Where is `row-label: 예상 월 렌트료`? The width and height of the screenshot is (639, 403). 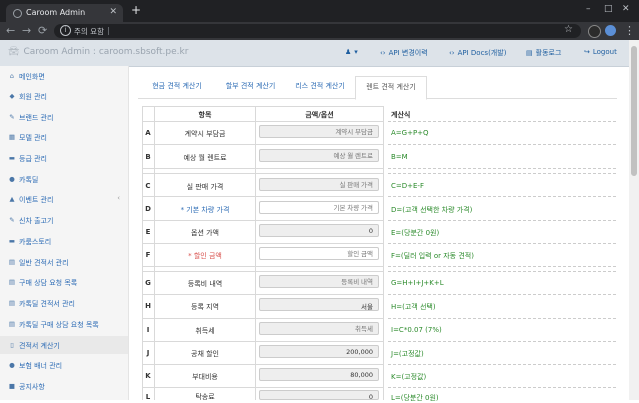 row-label: 예상 월 렌트료 is located at coordinates (205, 158).